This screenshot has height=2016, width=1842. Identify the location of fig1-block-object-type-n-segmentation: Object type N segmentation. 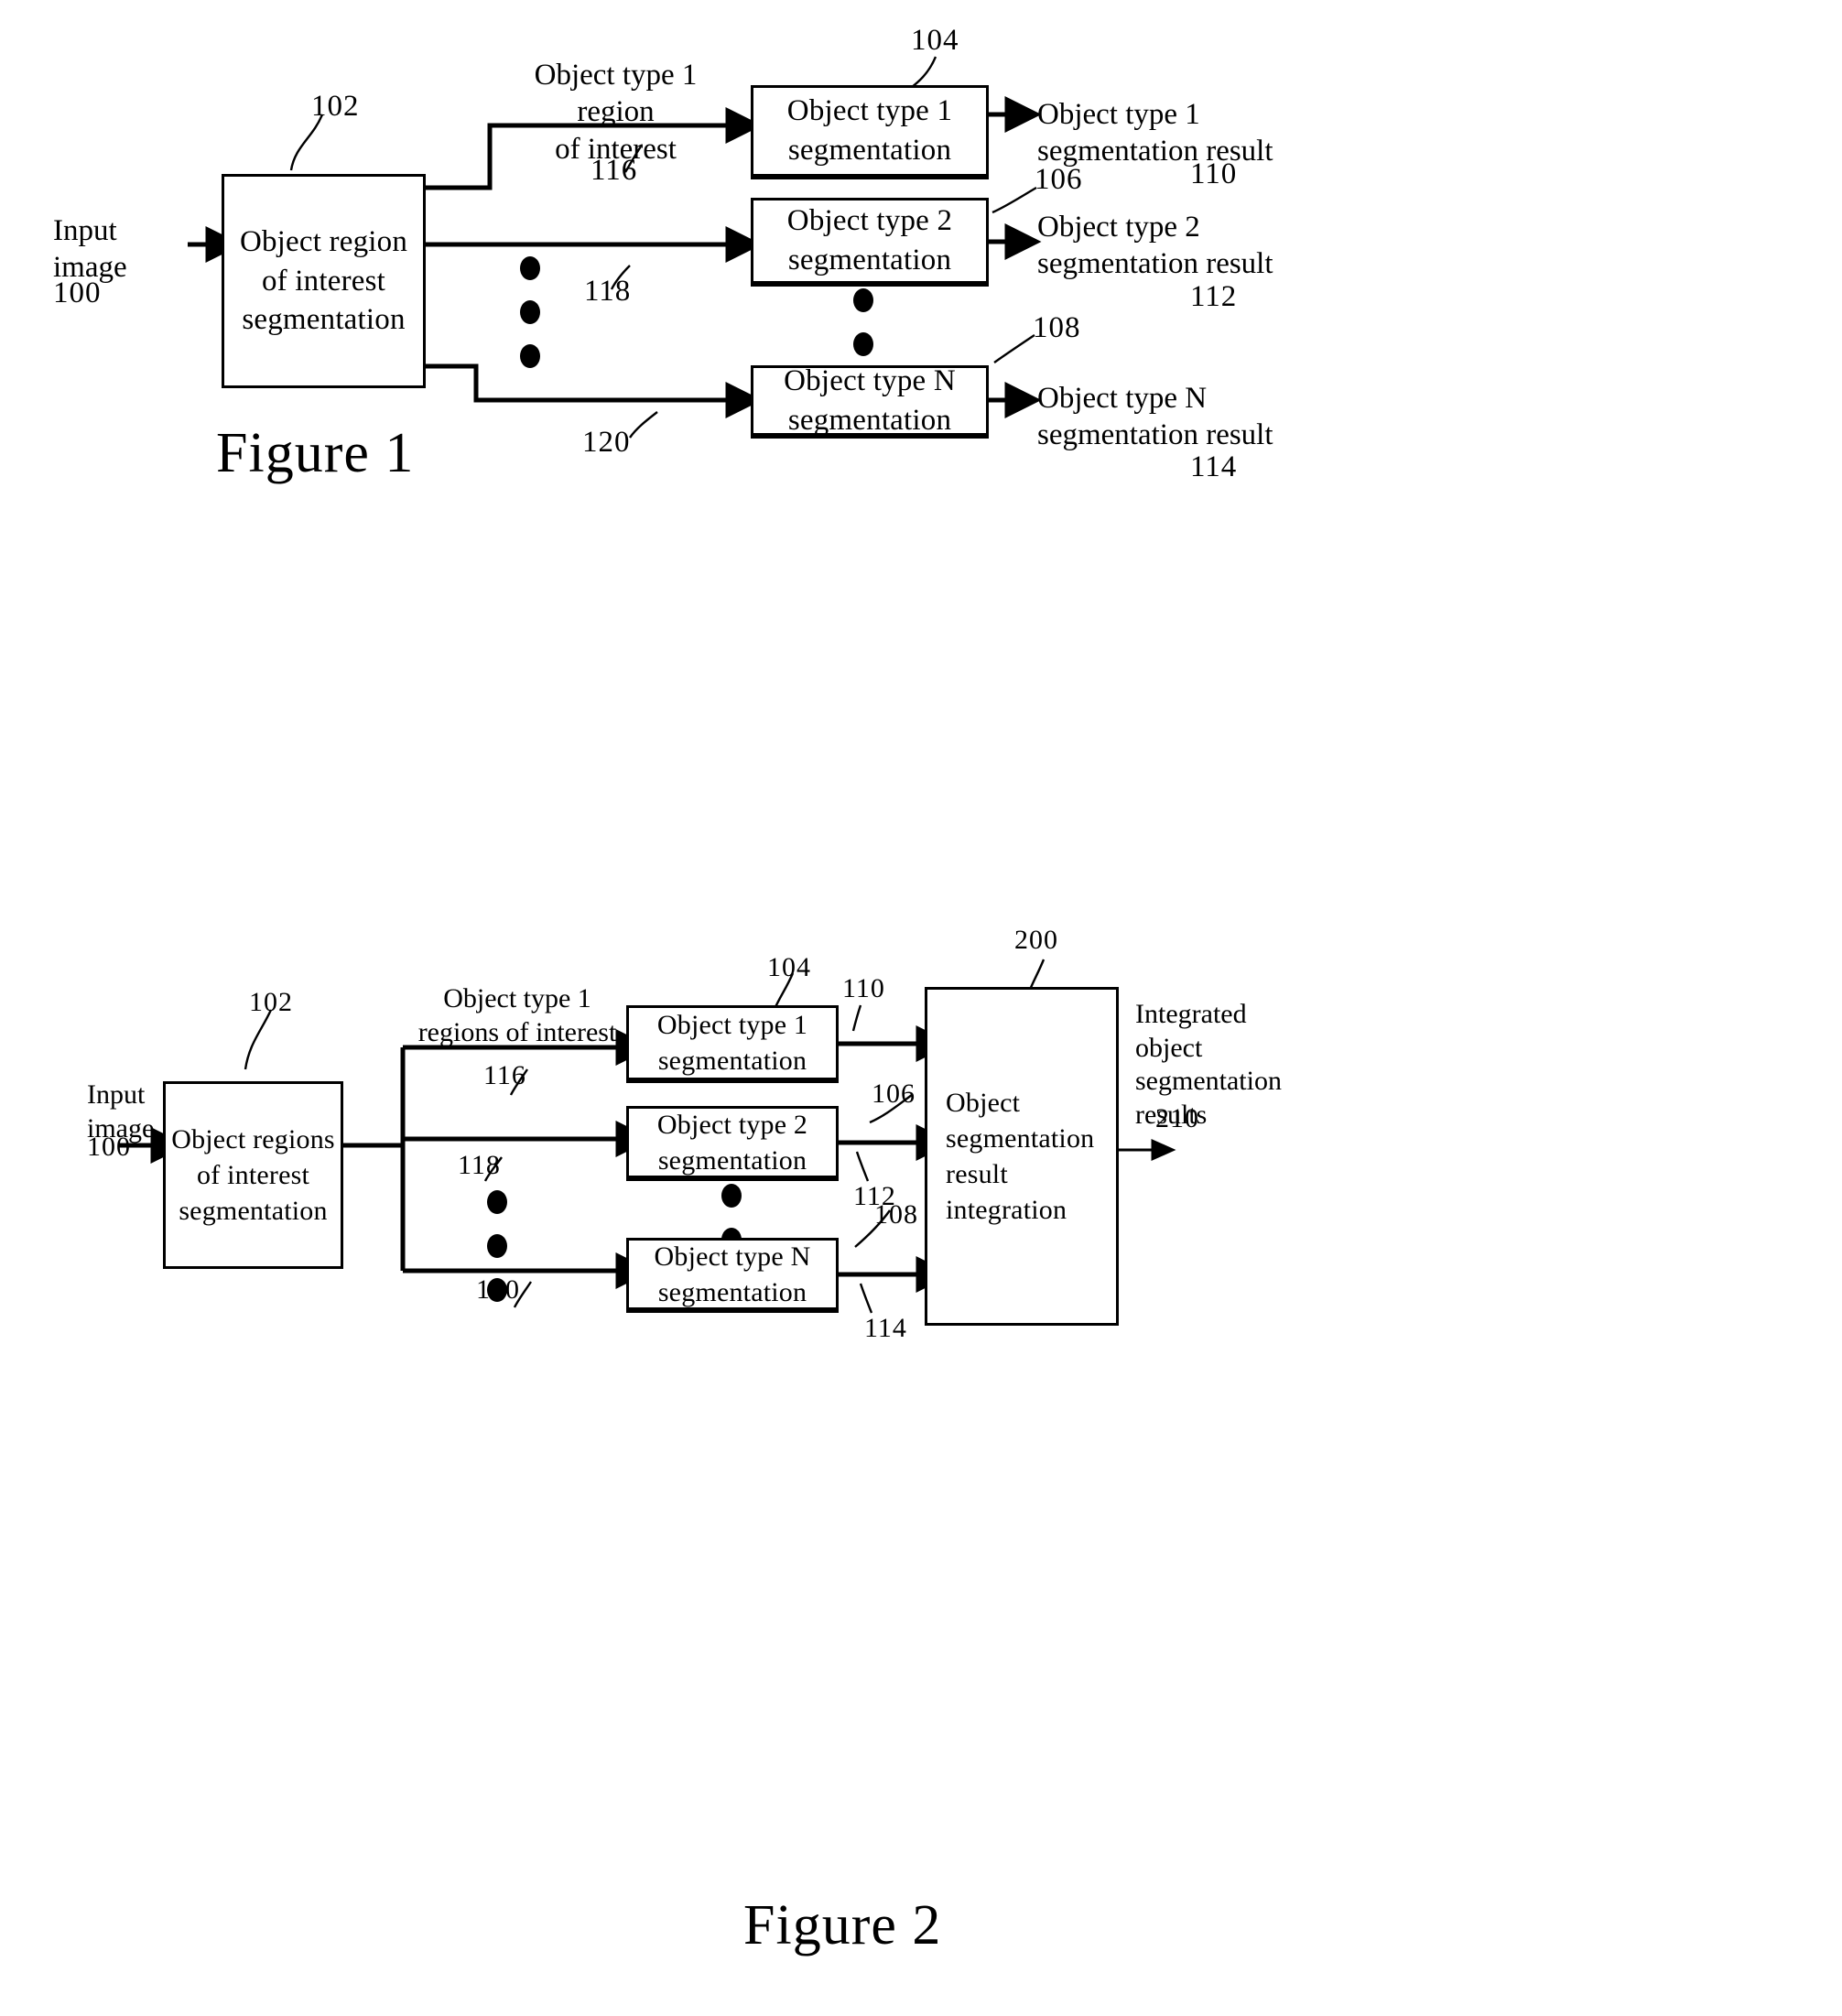
(870, 401).